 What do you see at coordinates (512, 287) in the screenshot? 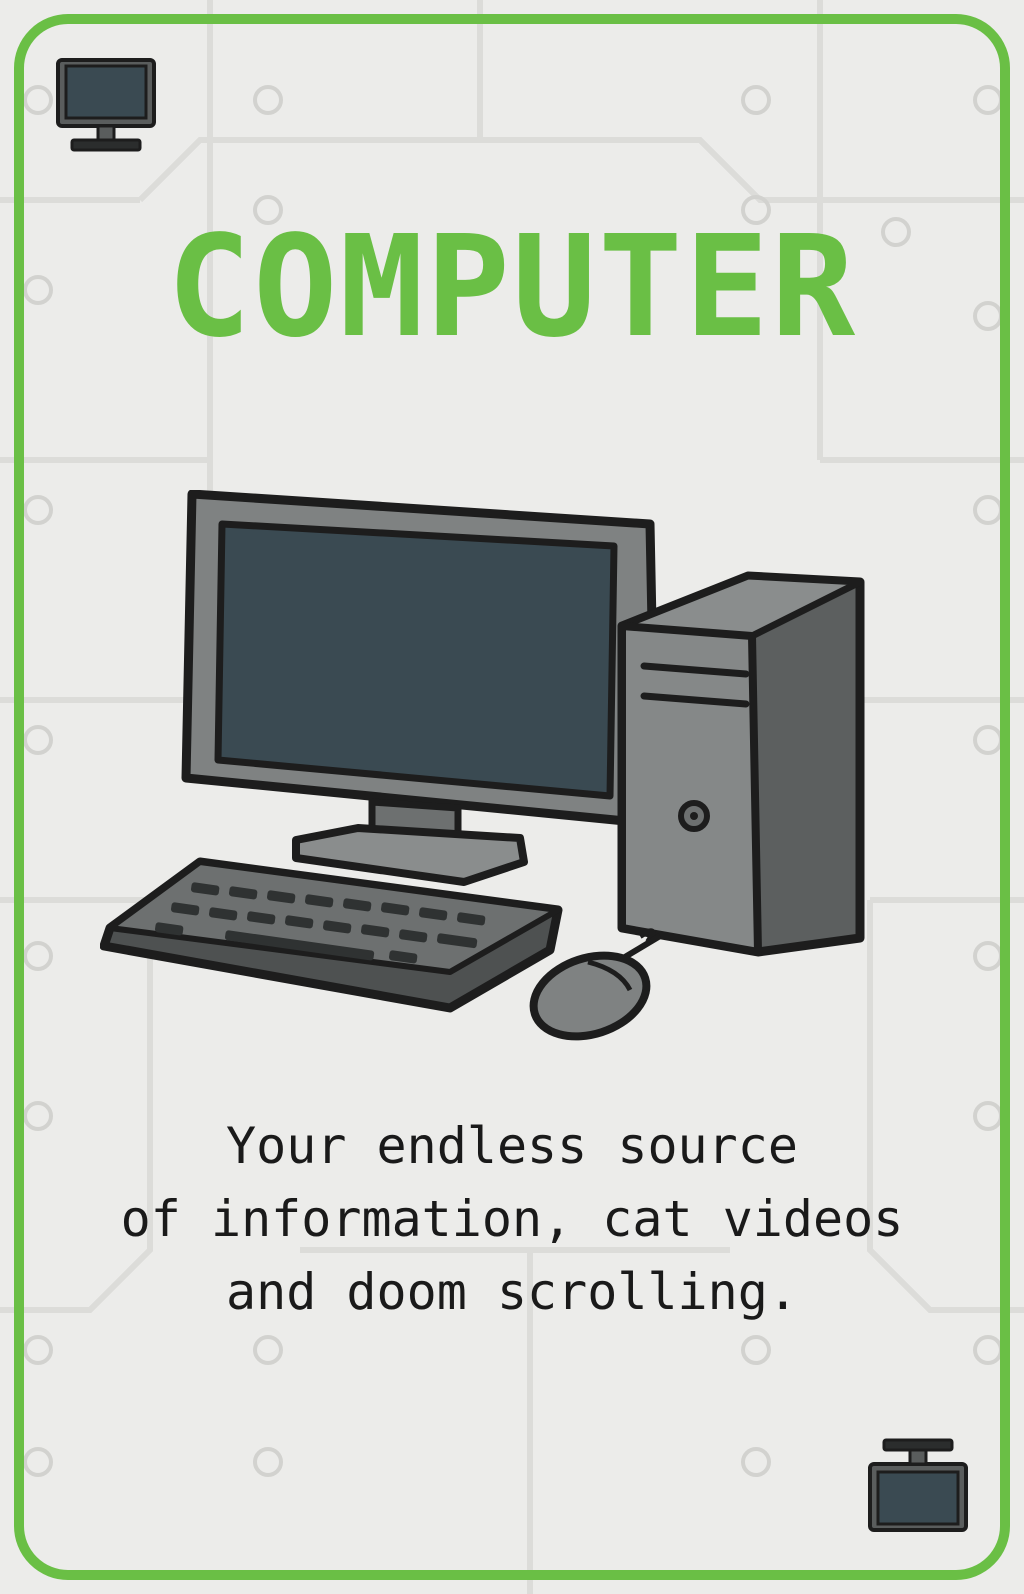
I see `card-title: COMPUTER` at bounding box center [512, 287].